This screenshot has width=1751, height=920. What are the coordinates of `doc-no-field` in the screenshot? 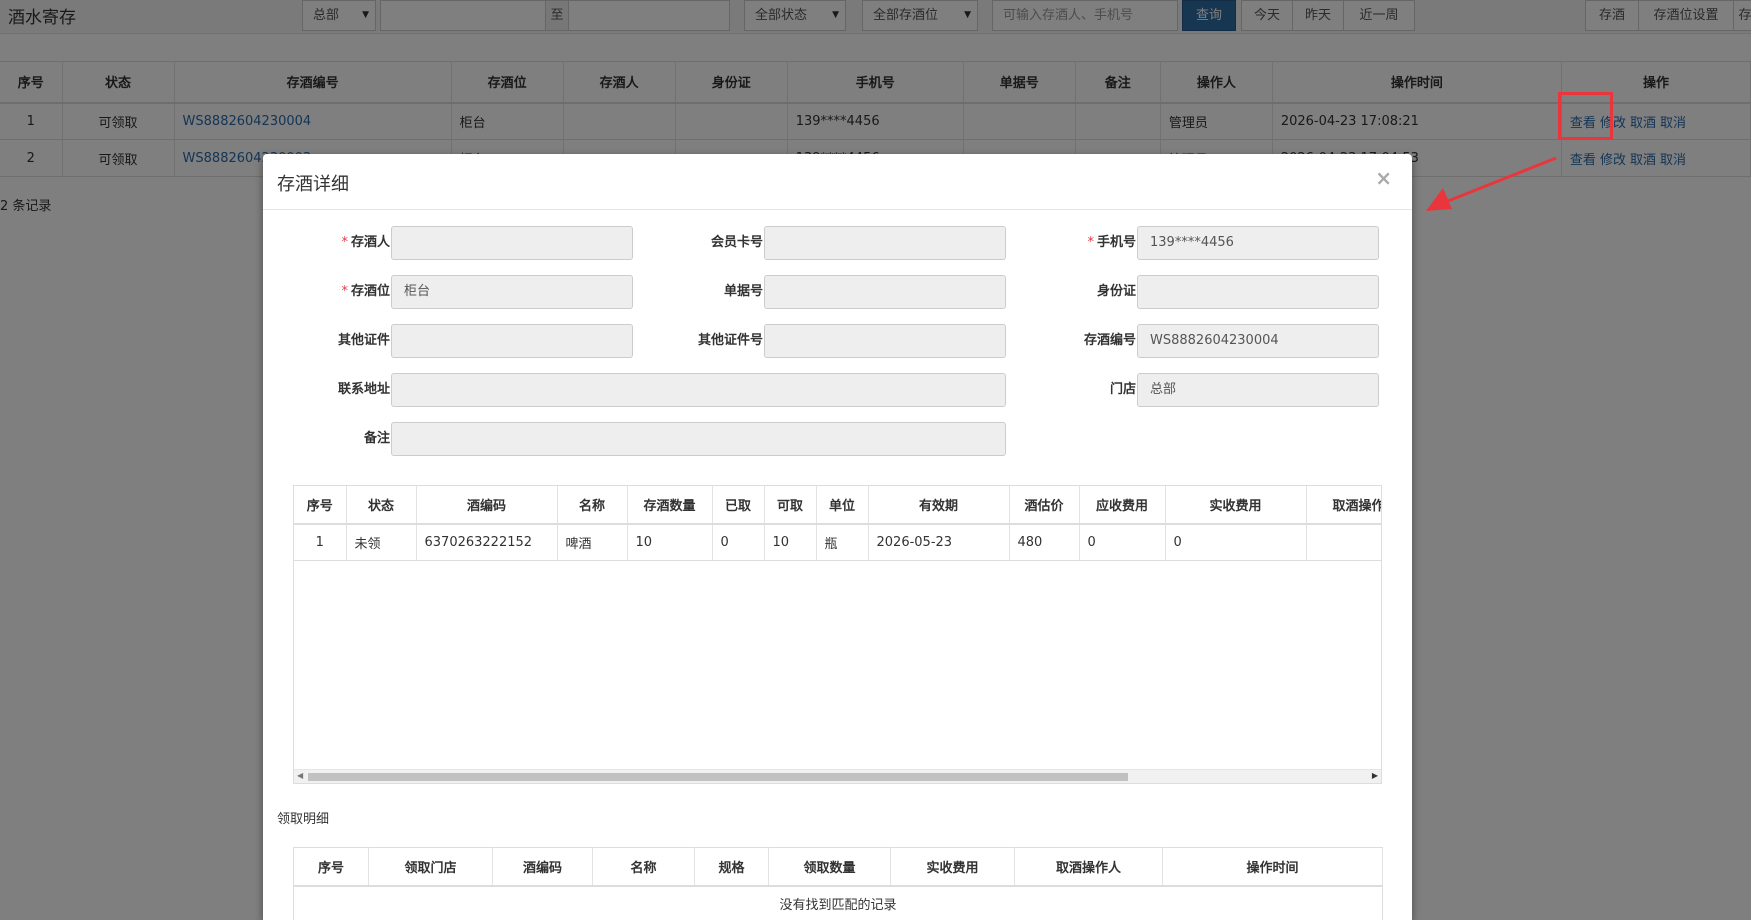 It's located at (885, 292).